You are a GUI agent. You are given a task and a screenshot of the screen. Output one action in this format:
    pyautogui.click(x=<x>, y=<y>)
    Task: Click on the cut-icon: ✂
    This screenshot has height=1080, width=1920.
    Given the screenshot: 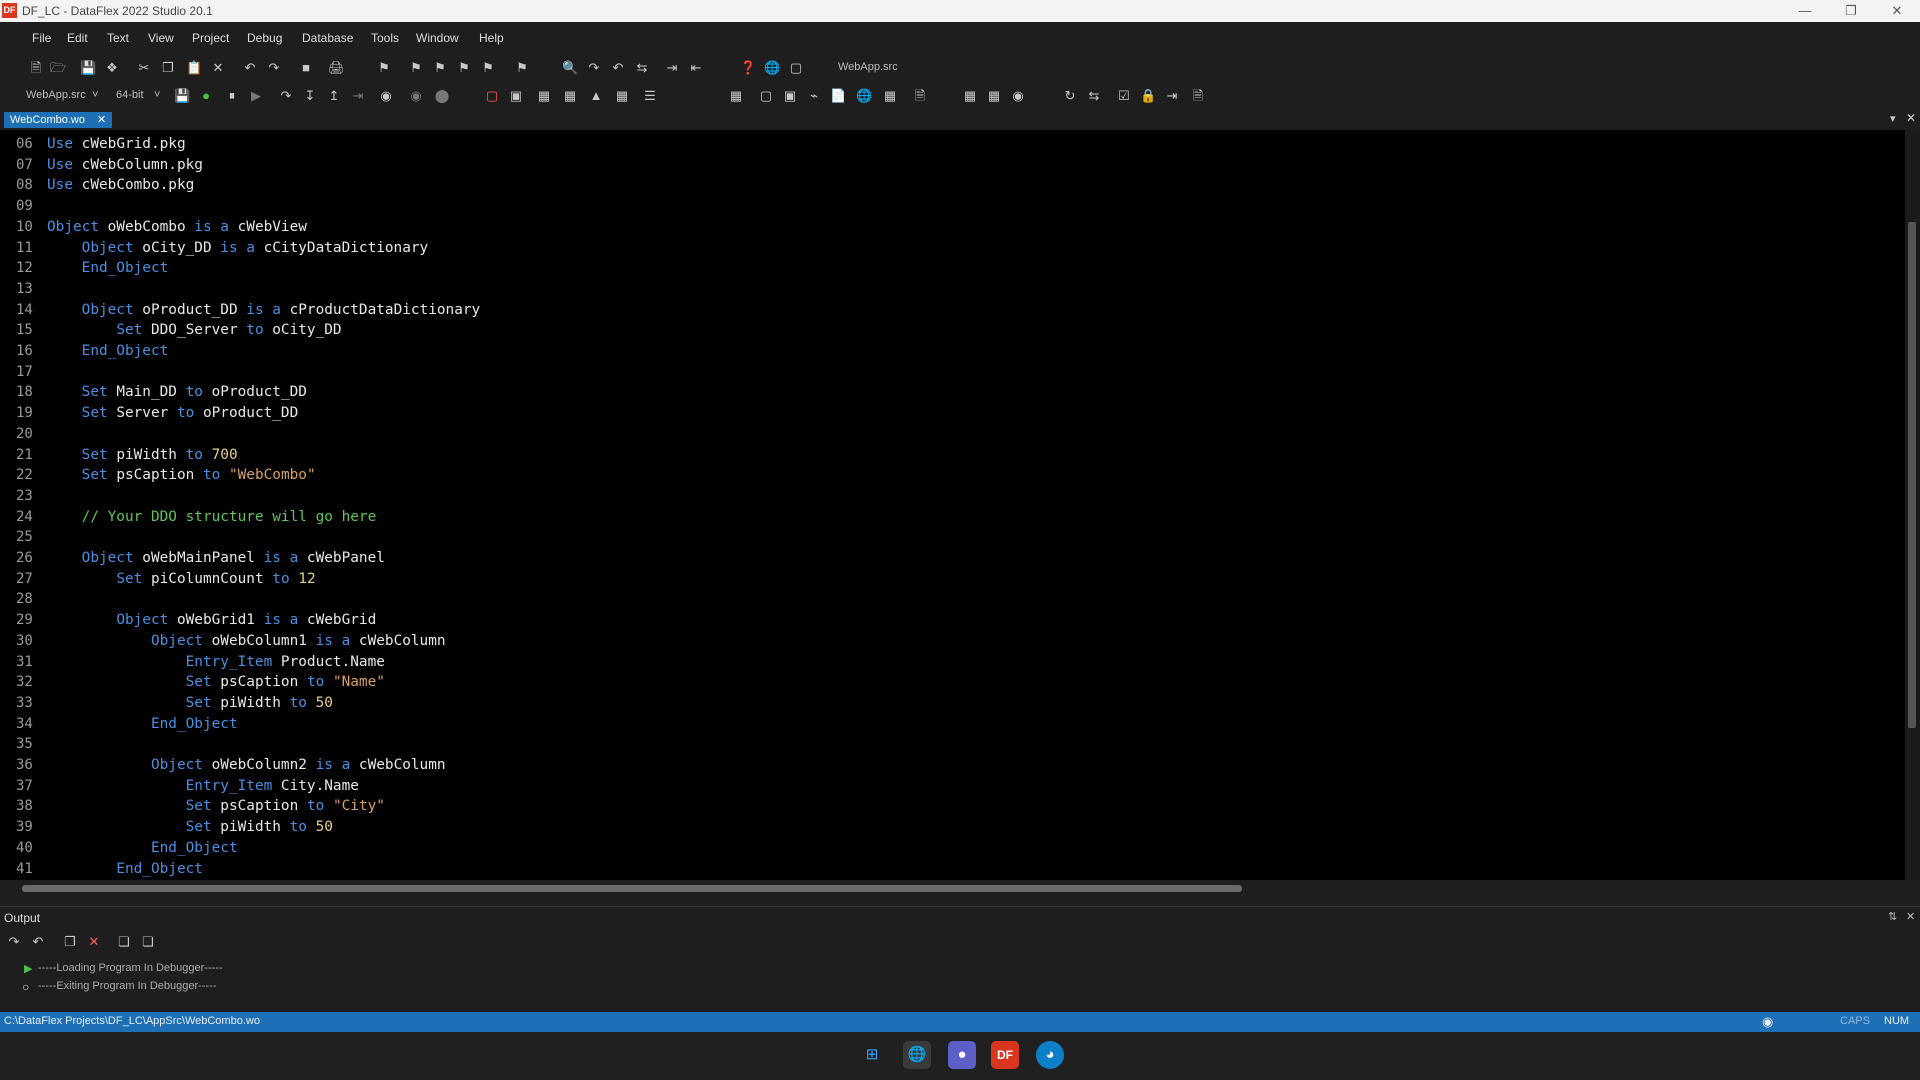 What is the action you would take?
    pyautogui.click(x=144, y=68)
    